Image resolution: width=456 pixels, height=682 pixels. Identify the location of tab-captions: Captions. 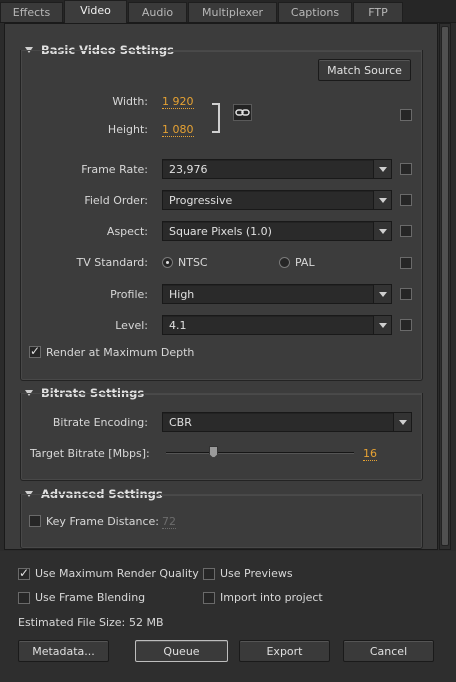
(315, 12).